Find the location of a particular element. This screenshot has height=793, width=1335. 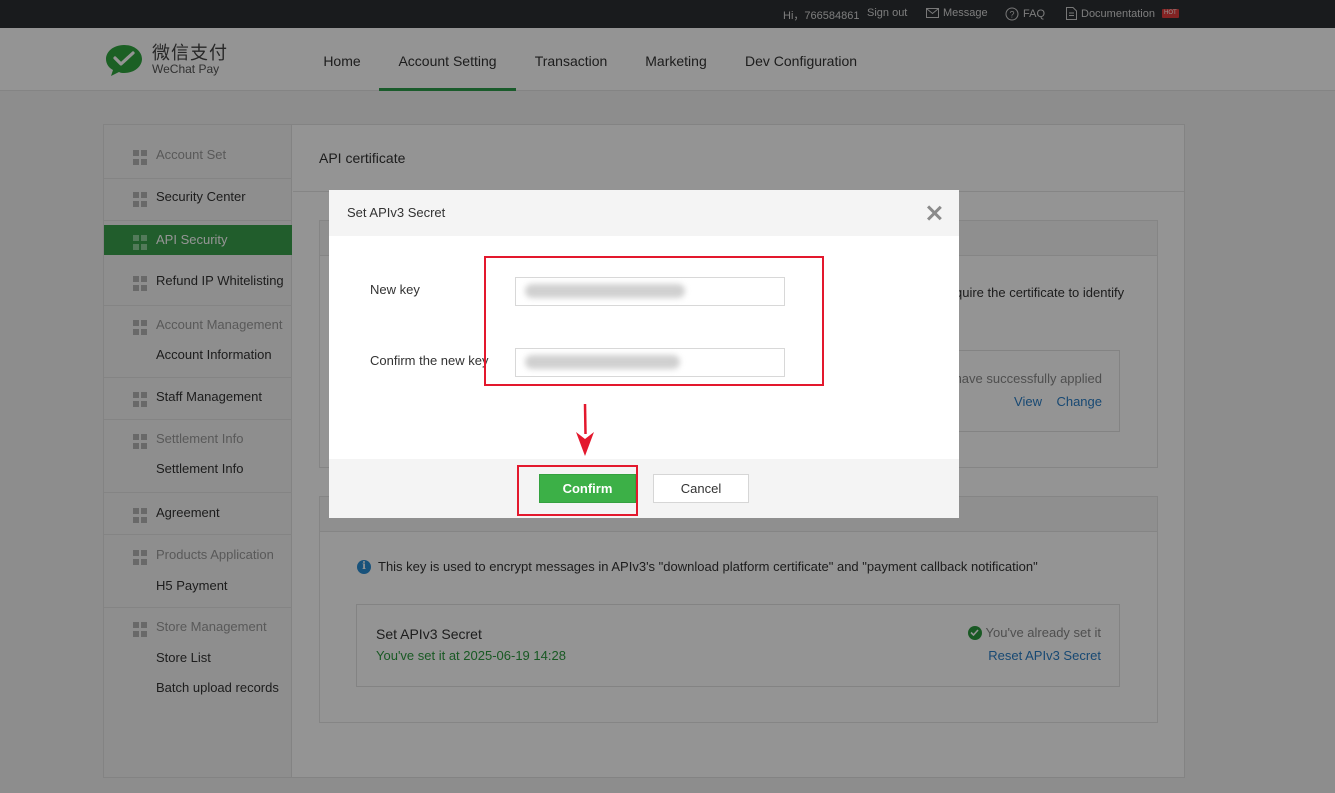

dialog-footer: Confirm Cancel is located at coordinates (644, 488).